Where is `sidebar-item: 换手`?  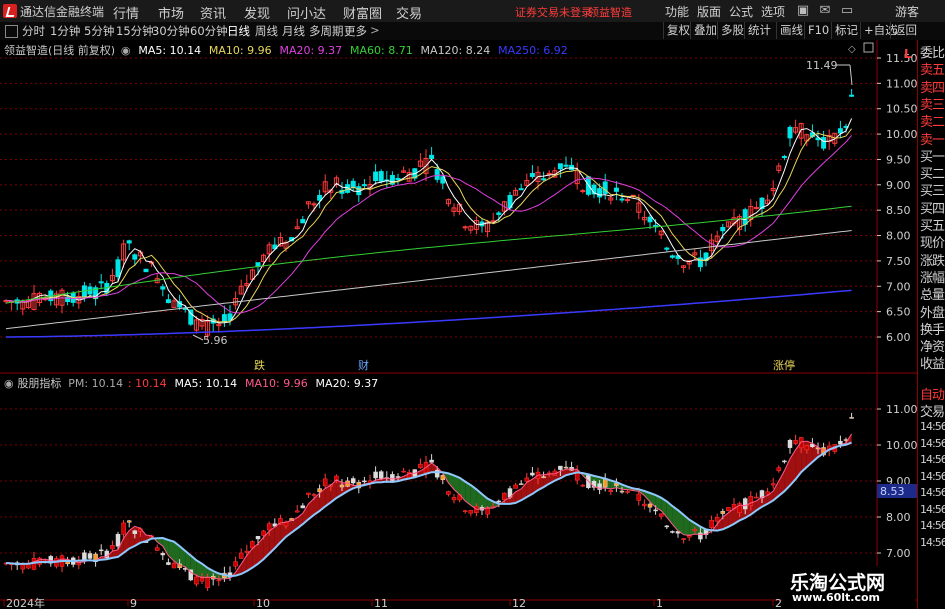
sidebar-item: 换手 is located at coordinates (932, 330).